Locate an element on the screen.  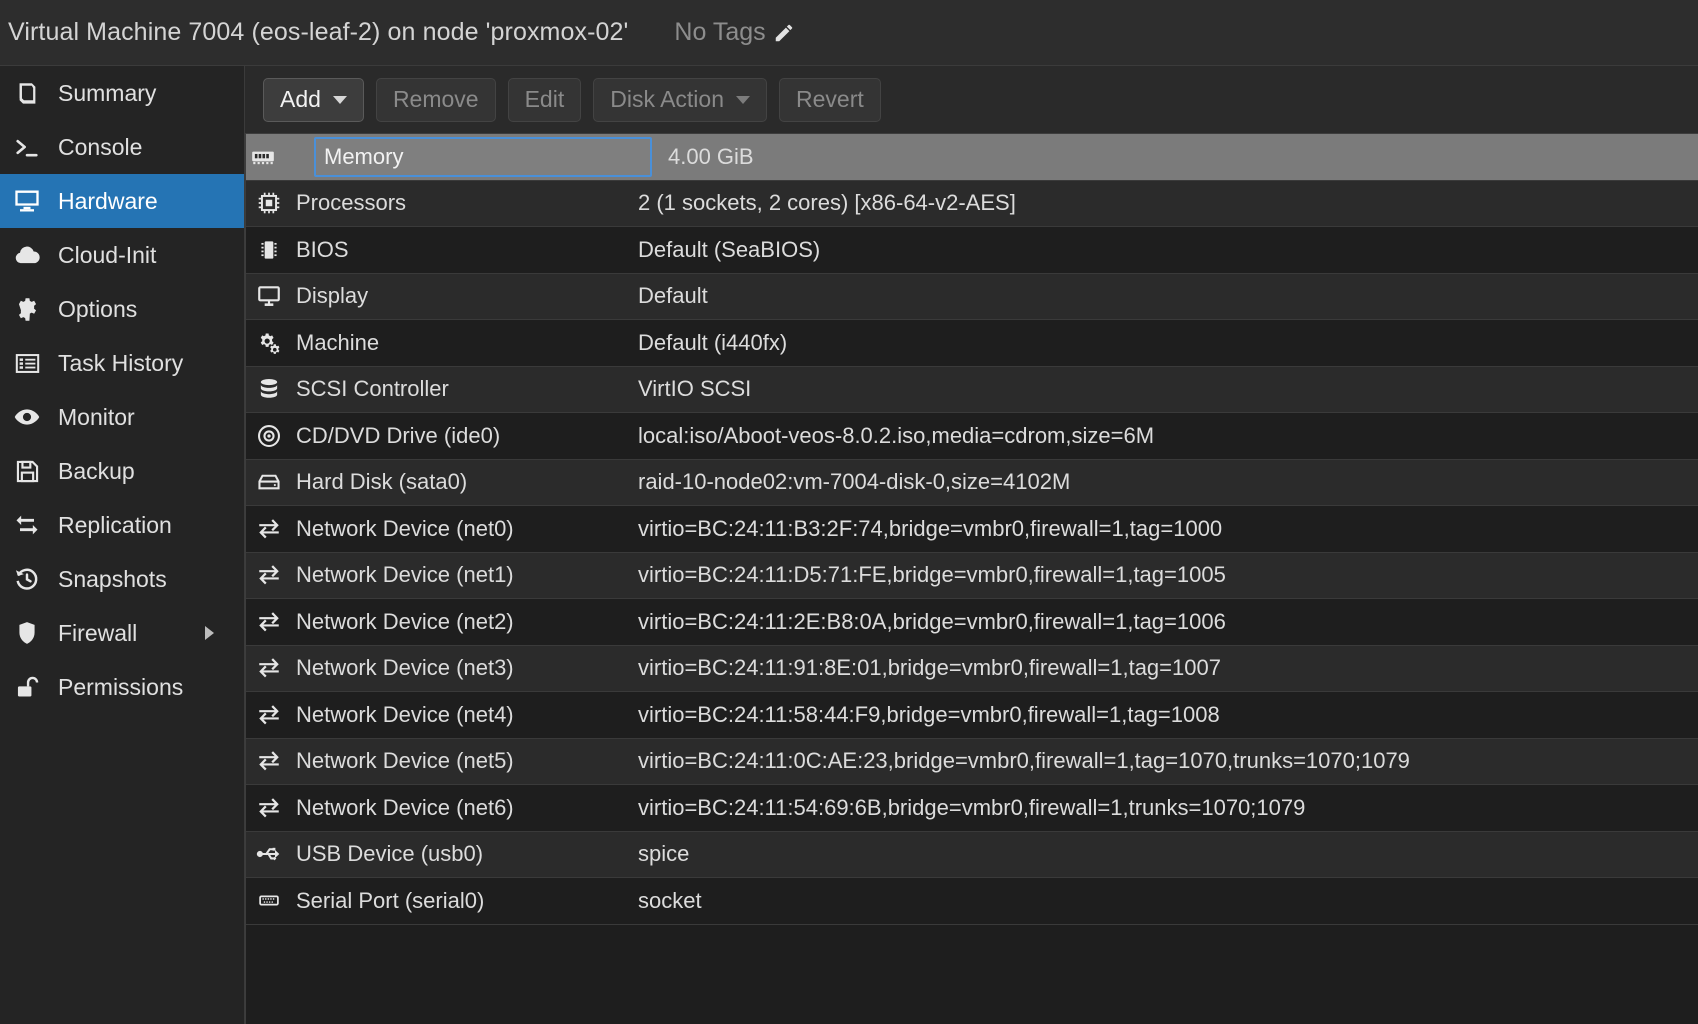
sidebar-item-backup: Backup is located at coordinates (122, 471).